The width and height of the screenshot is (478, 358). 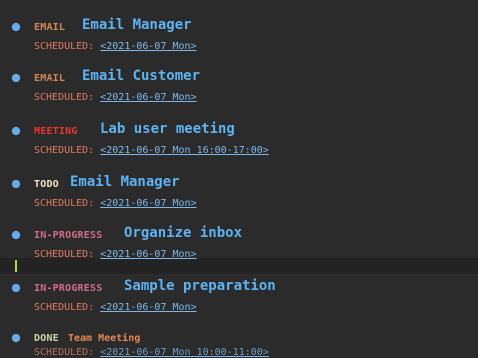 What do you see at coordinates (184, 150) in the screenshot?
I see `scheduled-date-link: <2021-06-07 Mon 16:00-17:00>` at bounding box center [184, 150].